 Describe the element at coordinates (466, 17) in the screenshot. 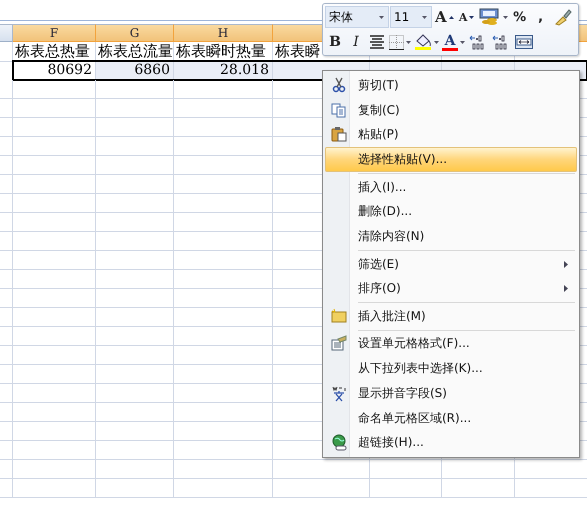

I see `shrink-font-button: A` at that location.